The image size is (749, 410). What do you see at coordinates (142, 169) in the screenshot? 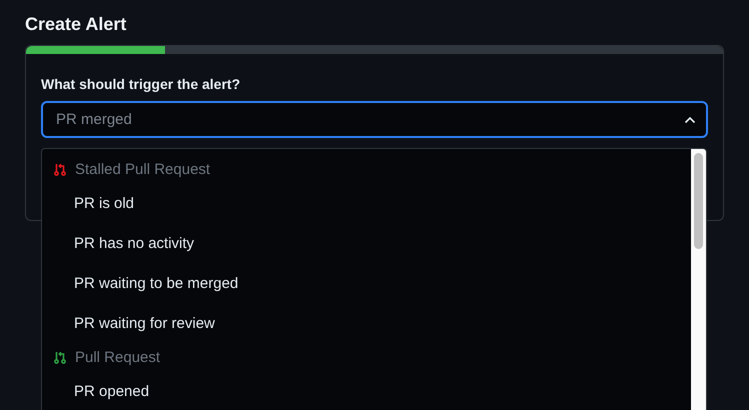
I see `group-heading: Stalled Pull Request` at bounding box center [142, 169].